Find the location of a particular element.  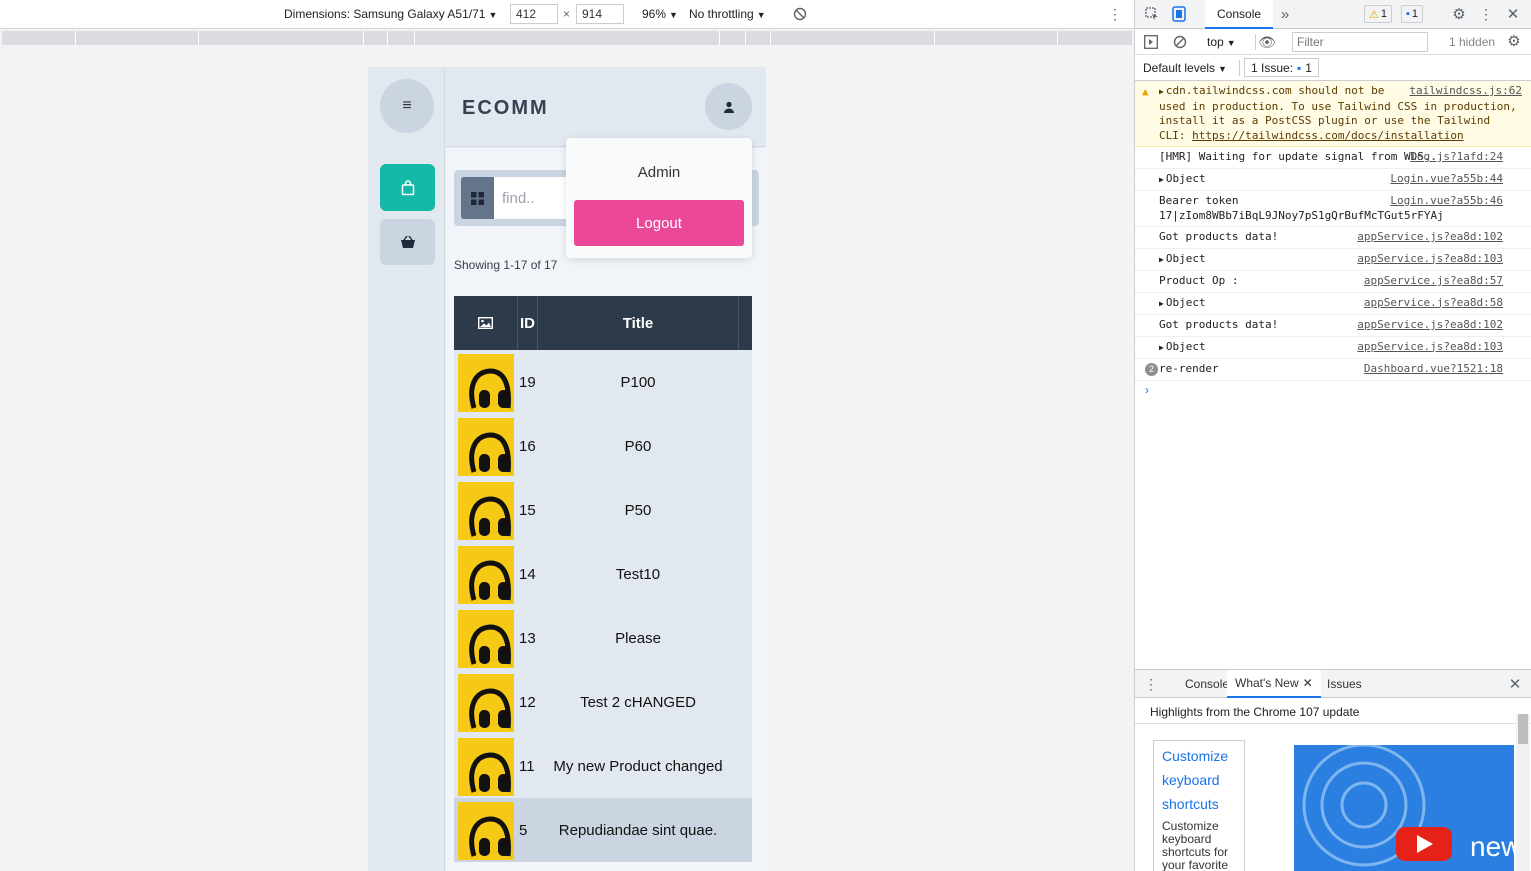

filter-input is located at coordinates (1360, 42).